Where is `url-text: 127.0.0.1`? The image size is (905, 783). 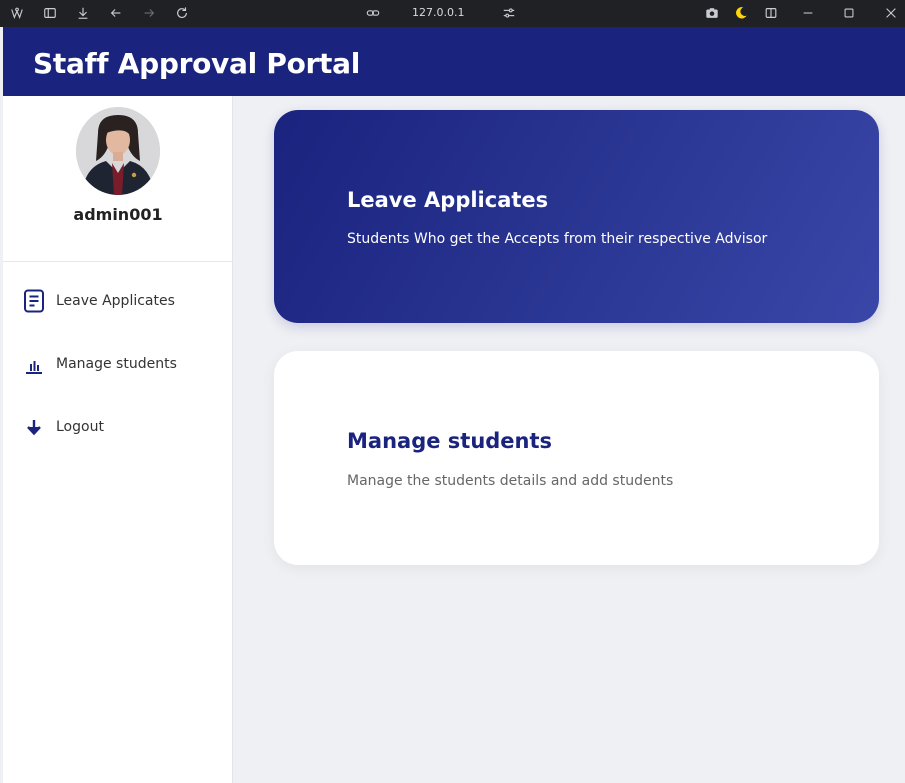
url-text: 127.0.0.1 is located at coordinates (438, 12).